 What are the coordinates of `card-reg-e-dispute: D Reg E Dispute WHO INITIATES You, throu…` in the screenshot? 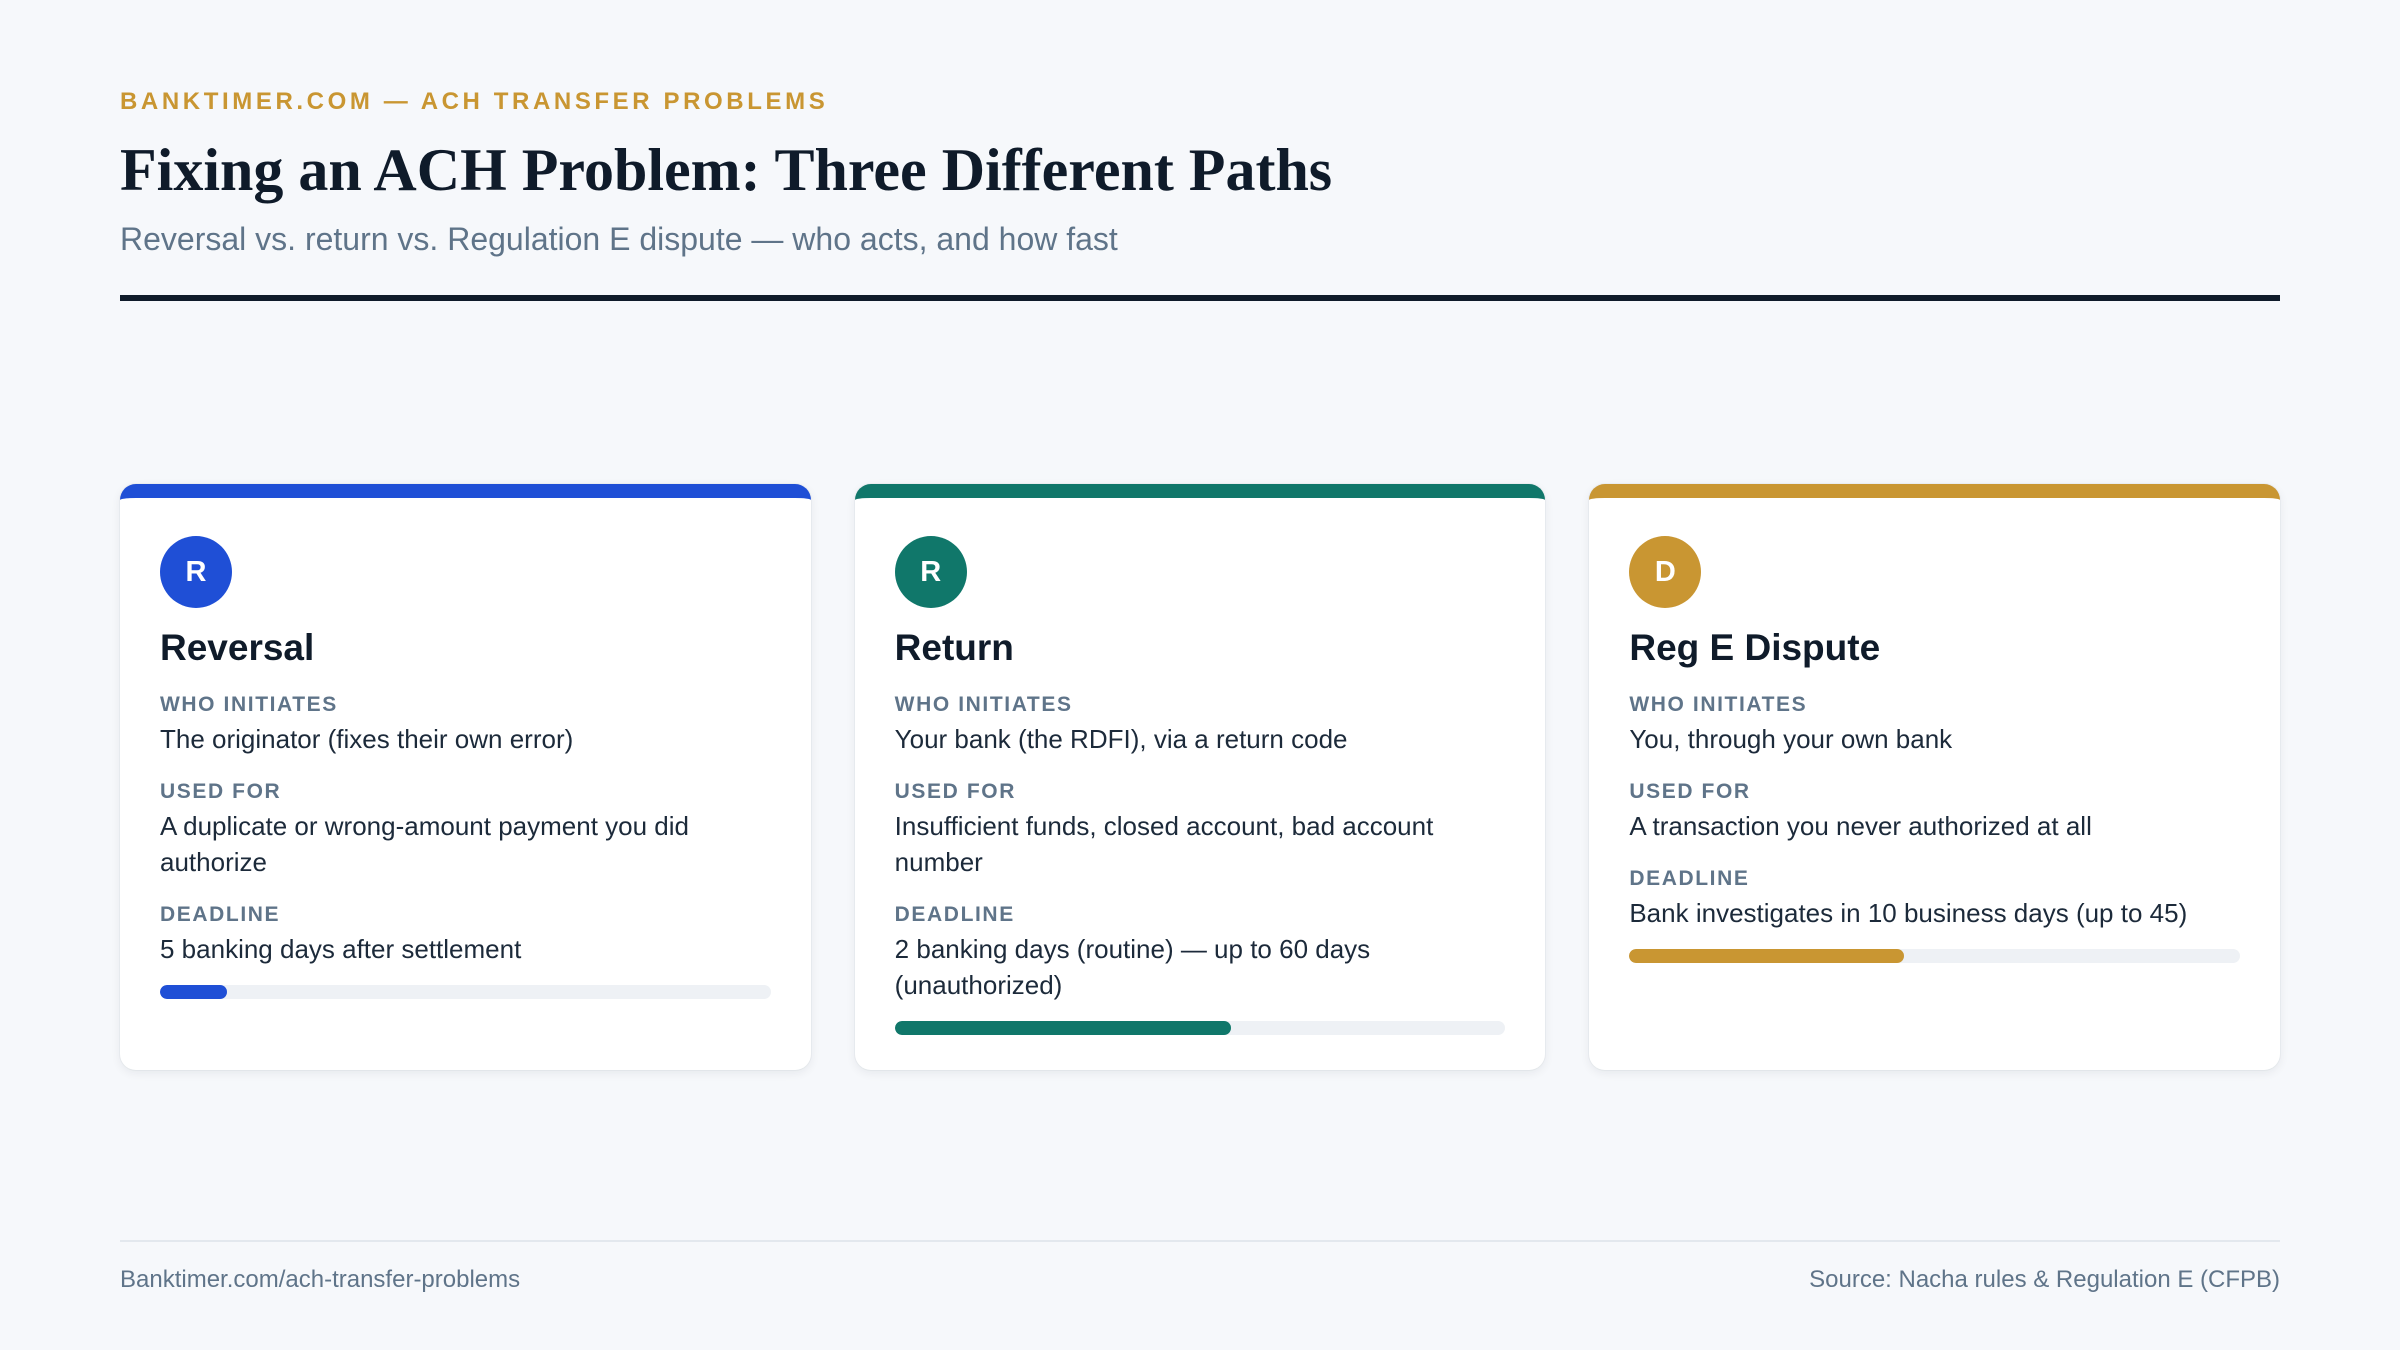 It's located at (1935, 777).